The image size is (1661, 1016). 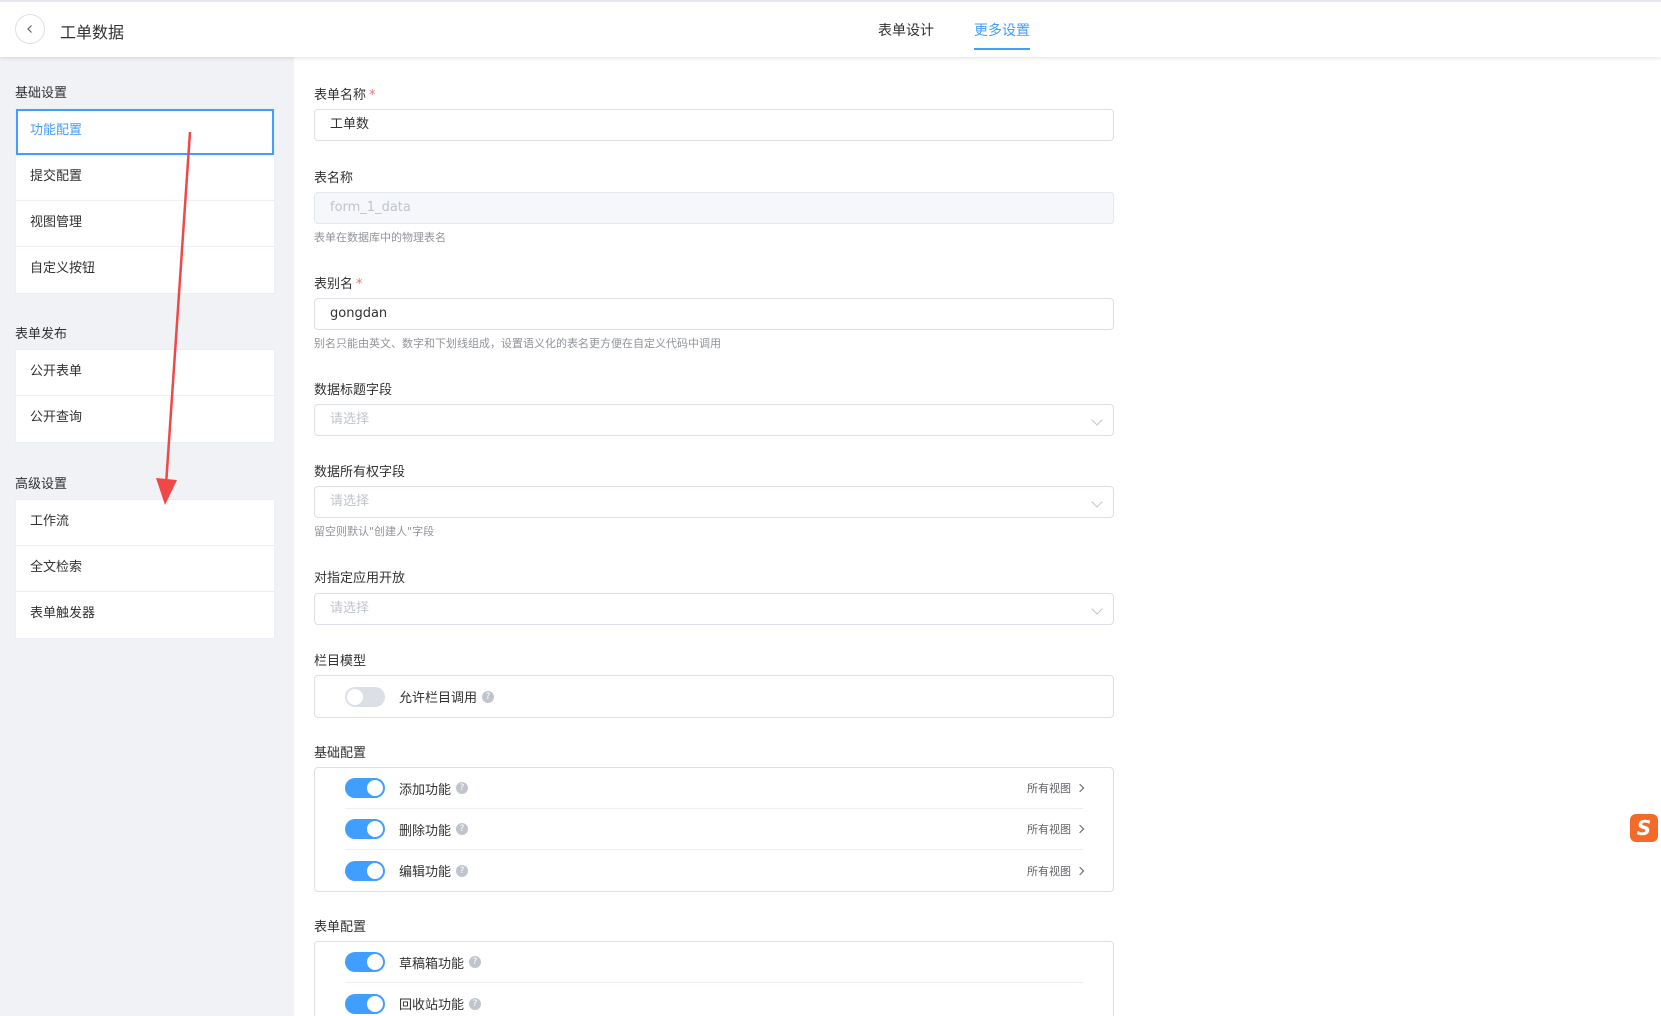 What do you see at coordinates (145, 132) in the screenshot?
I see `sidebar-item-function-config: 功能配置` at bounding box center [145, 132].